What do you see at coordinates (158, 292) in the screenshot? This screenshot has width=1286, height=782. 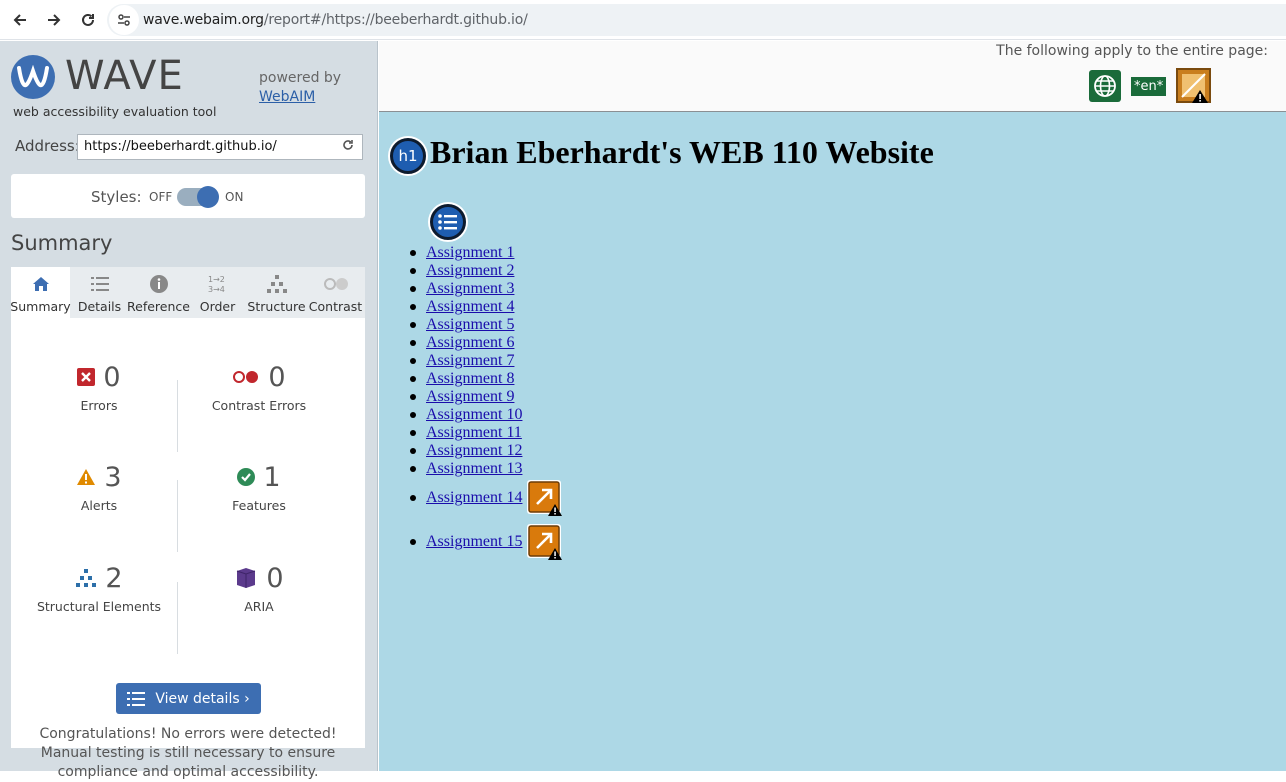 I see `tab-reference: Reference` at bounding box center [158, 292].